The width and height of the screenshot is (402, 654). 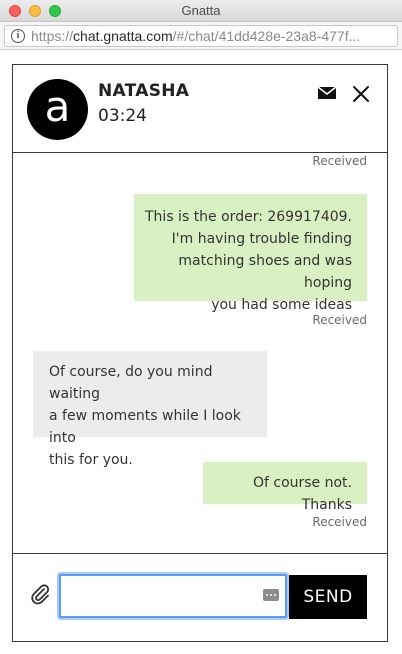 What do you see at coordinates (173, 596) in the screenshot?
I see `message-input` at bounding box center [173, 596].